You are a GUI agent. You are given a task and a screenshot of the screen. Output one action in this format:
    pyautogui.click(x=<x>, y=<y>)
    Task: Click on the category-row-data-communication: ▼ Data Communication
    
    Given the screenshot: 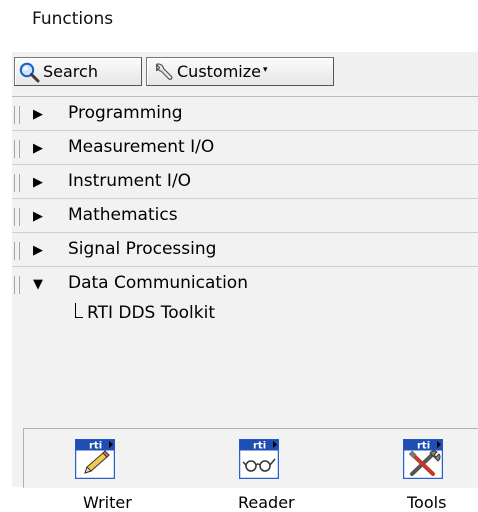 What is the action you would take?
    pyautogui.click(x=245, y=283)
    